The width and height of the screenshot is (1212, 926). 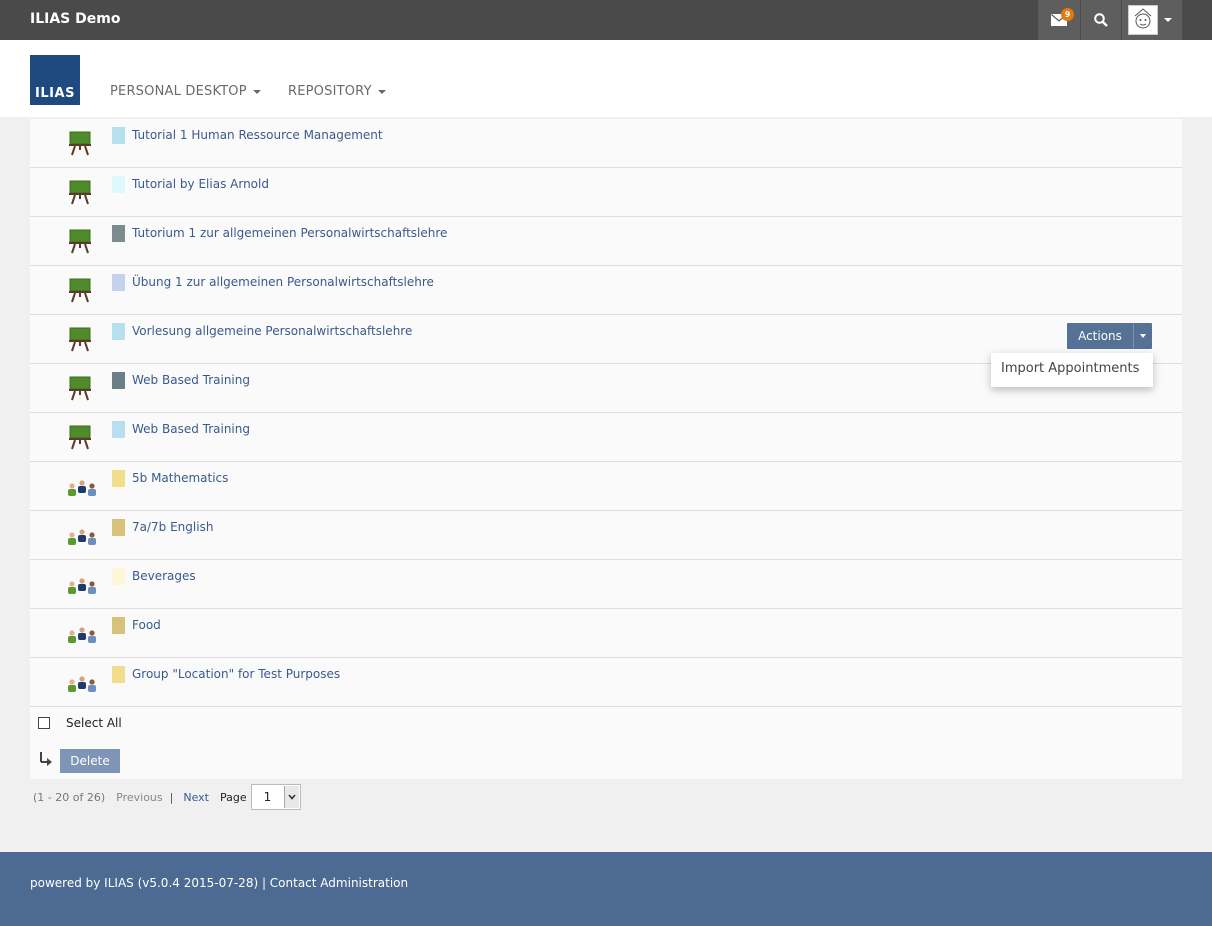 What do you see at coordinates (275, 797) in the screenshot?
I see `page-select: 1` at bounding box center [275, 797].